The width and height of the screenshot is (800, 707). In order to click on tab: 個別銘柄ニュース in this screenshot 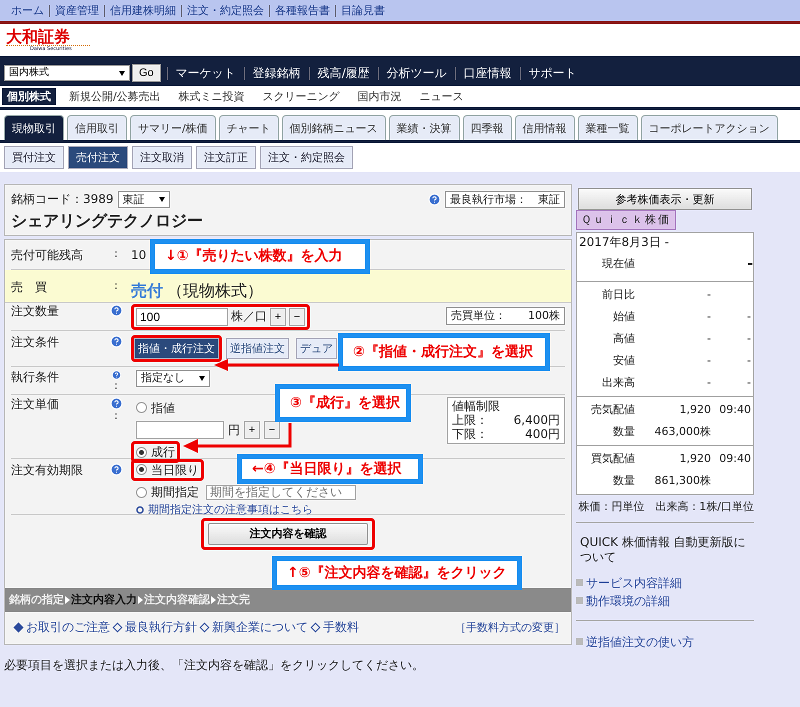, I will do `click(334, 127)`.